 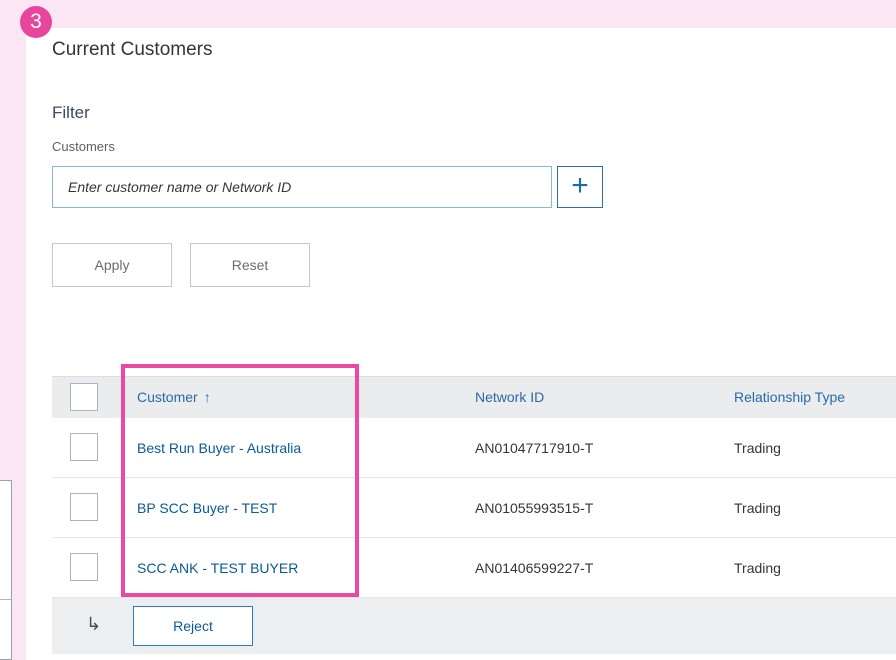 I want to click on table-header: Customer ↑ Network ID Relationship Type, so click(x=474, y=397).